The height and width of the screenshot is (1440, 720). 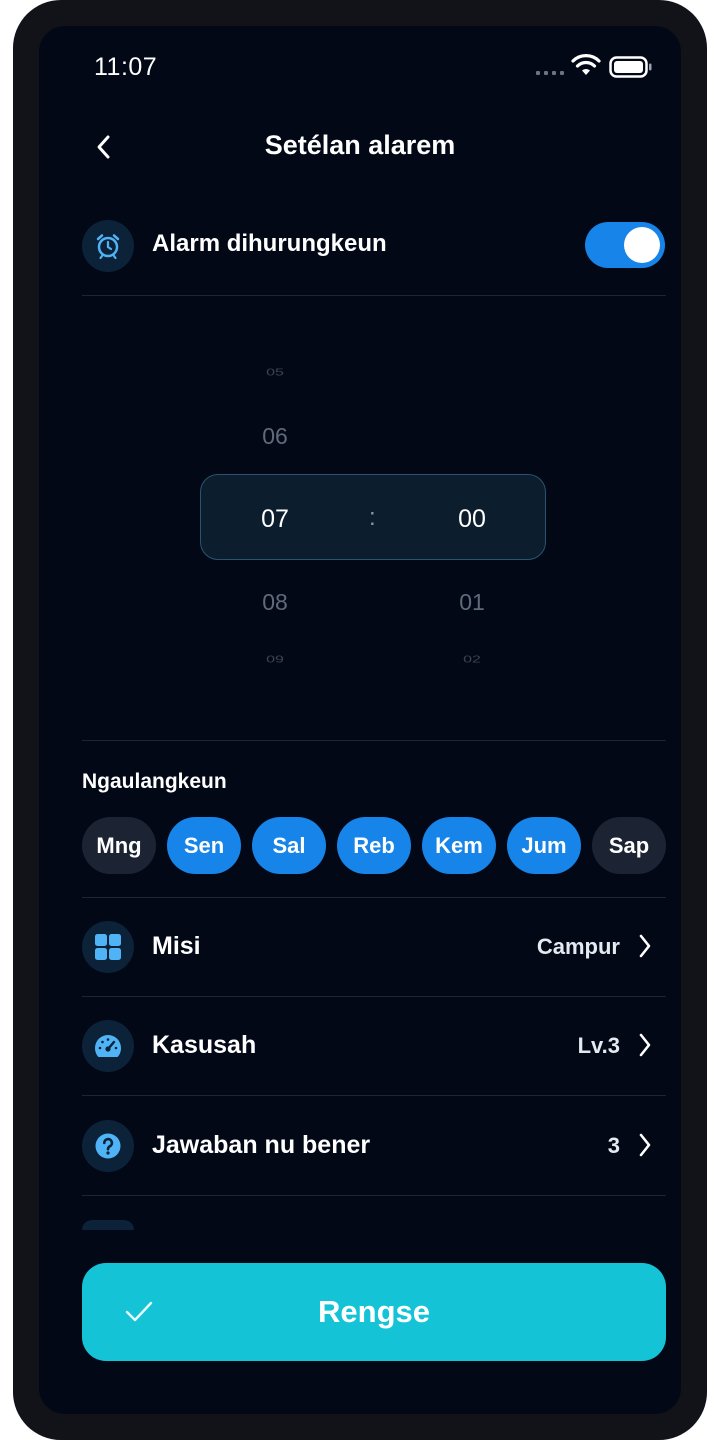 What do you see at coordinates (360, 145) in the screenshot?
I see `page-title: Setélan alarem` at bounding box center [360, 145].